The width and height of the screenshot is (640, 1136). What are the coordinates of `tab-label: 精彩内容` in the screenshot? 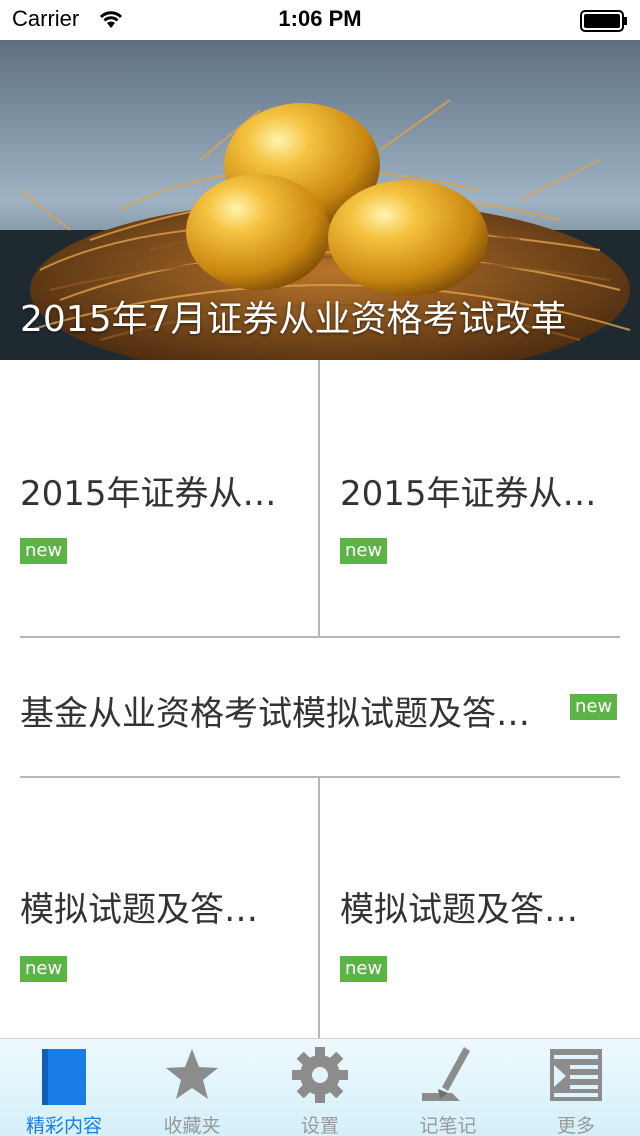 It's located at (63, 1125).